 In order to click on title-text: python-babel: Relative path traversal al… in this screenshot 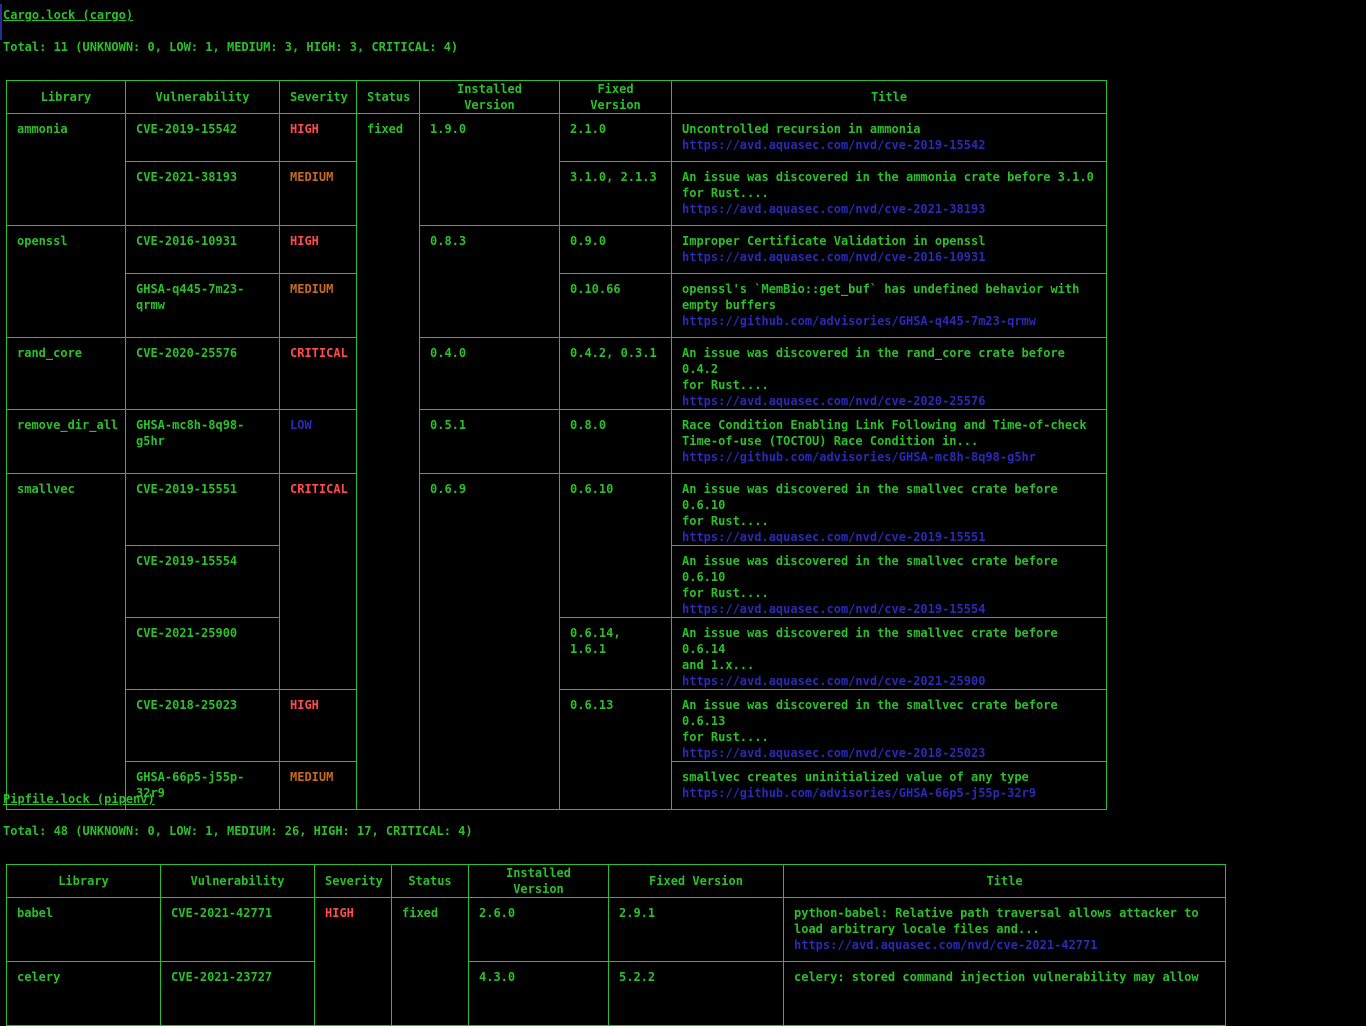, I will do `click(996, 921)`.